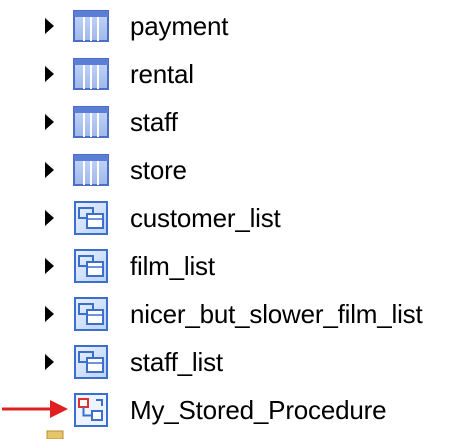 The height and width of the screenshot is (439, 449). I want to click on partial-folder-icon, so click(55, 434).